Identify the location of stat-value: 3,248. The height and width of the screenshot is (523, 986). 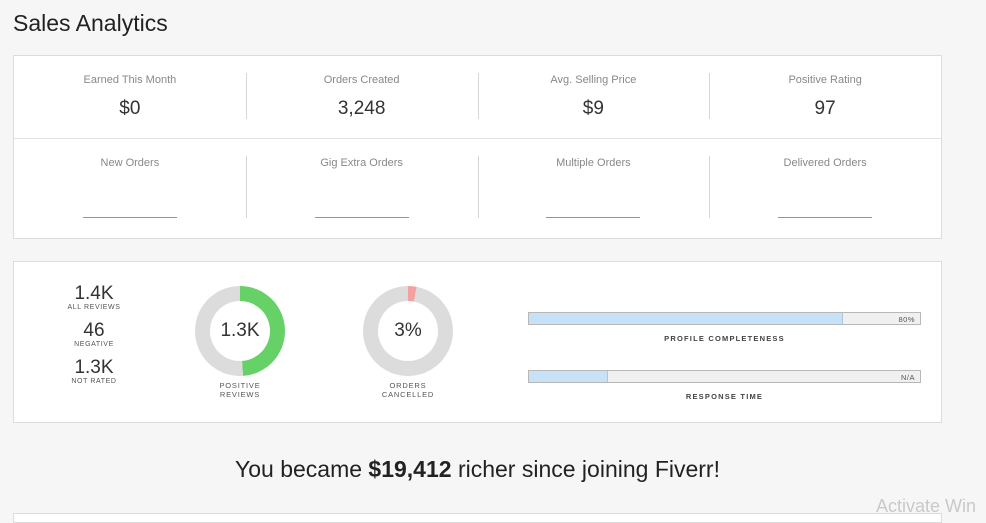
(361, 108).